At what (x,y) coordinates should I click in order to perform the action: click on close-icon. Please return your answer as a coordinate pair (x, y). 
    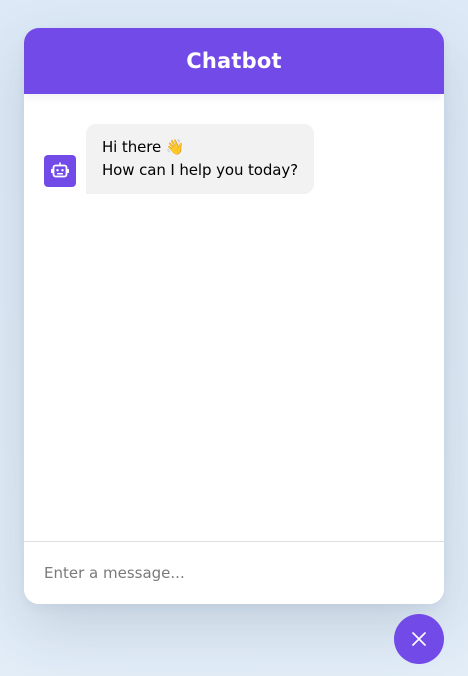
    Looking at the image, I should click on (419, 639).